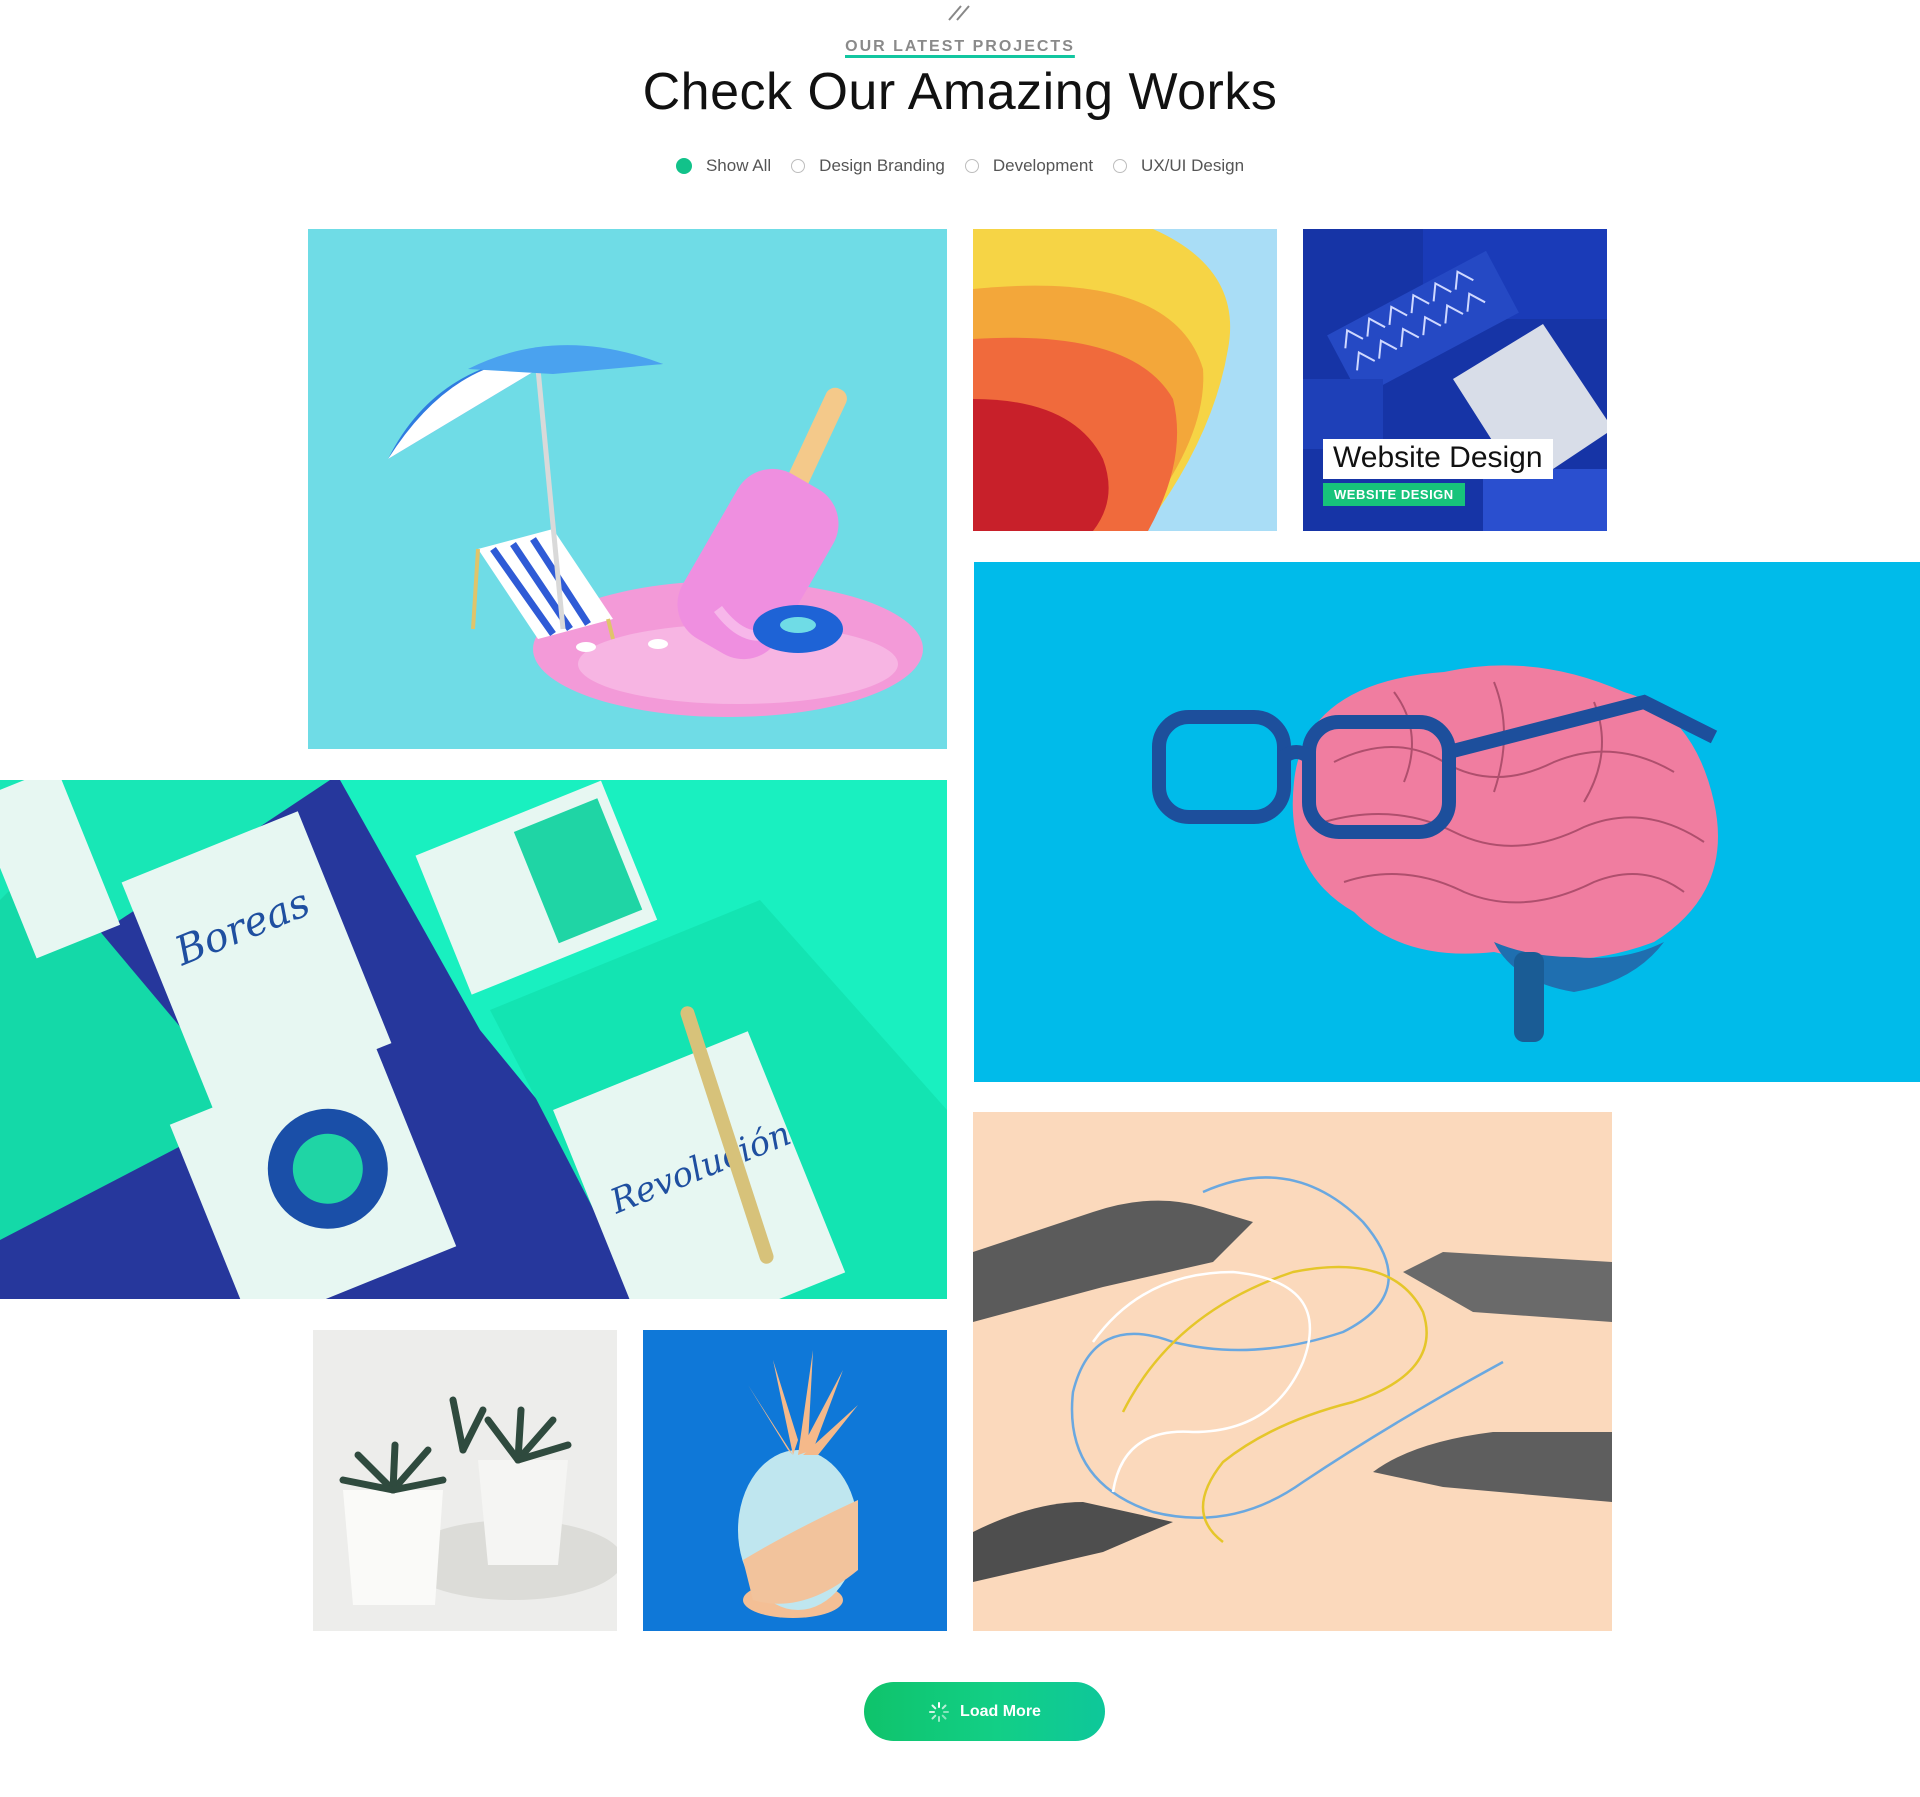  What do you see at coordinates (1394, 494) in the screenshot?
I see `item-category-tag: WEBSITE DESIGN` at bounding box center [1394, 494].